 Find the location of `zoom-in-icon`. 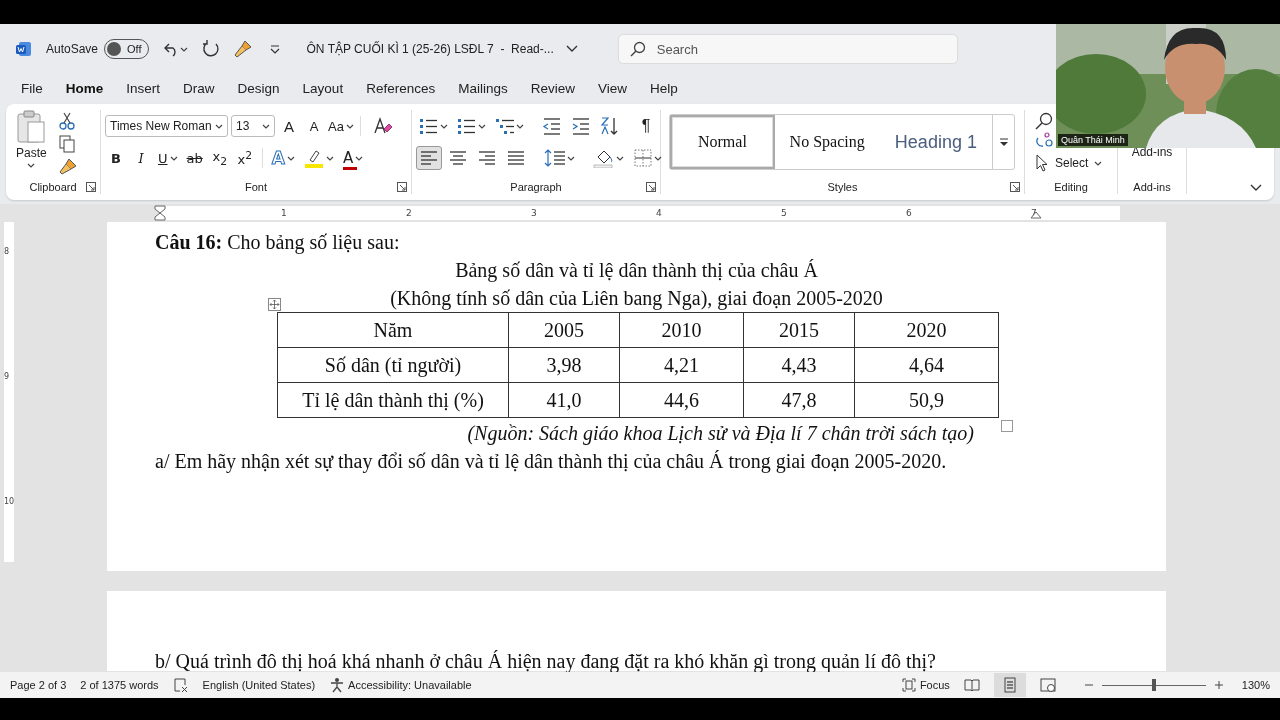

zoom-in-icon is located at coordinates (1218, 685).